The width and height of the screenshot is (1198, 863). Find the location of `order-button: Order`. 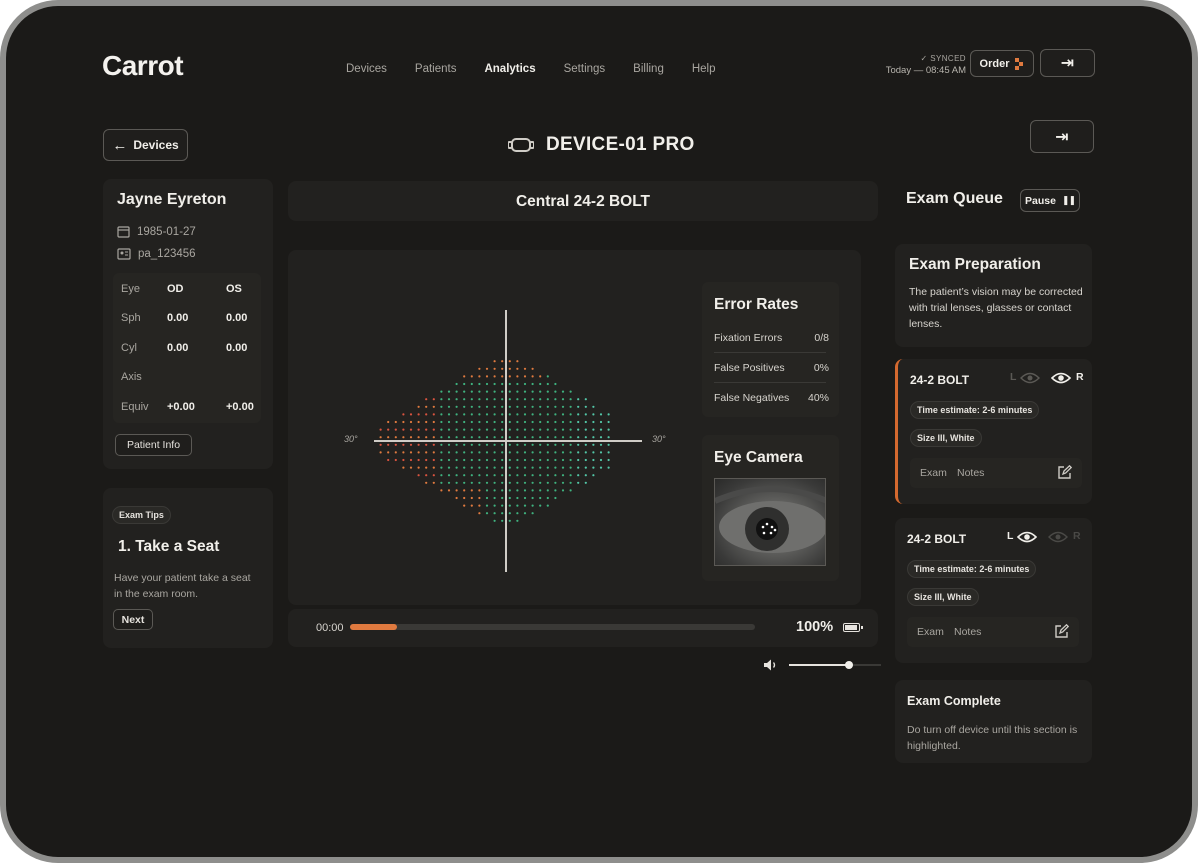

order-button: Order is located at coordinates (1002, 63).